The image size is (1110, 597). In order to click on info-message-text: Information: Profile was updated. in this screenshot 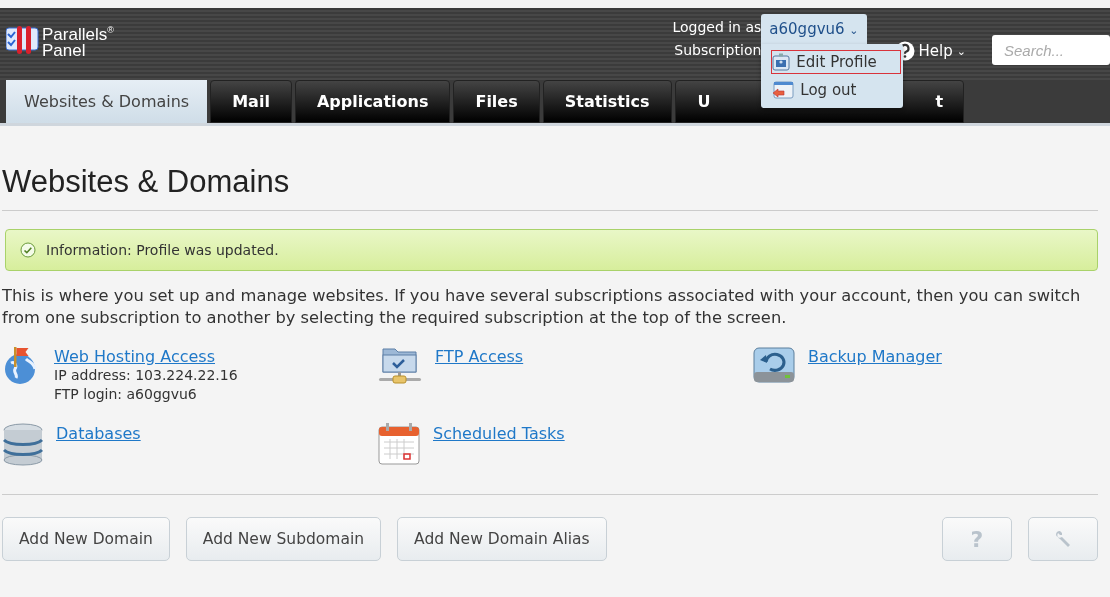, I will do `click(162, 250)`.